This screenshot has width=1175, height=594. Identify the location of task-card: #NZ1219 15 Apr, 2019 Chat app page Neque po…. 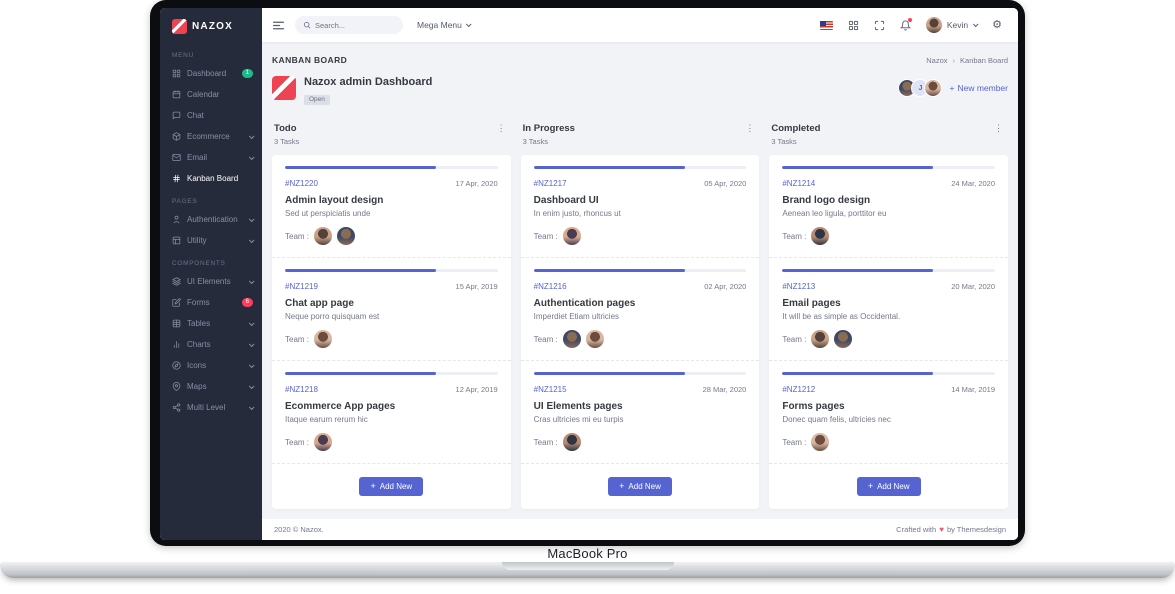
(391, 309).